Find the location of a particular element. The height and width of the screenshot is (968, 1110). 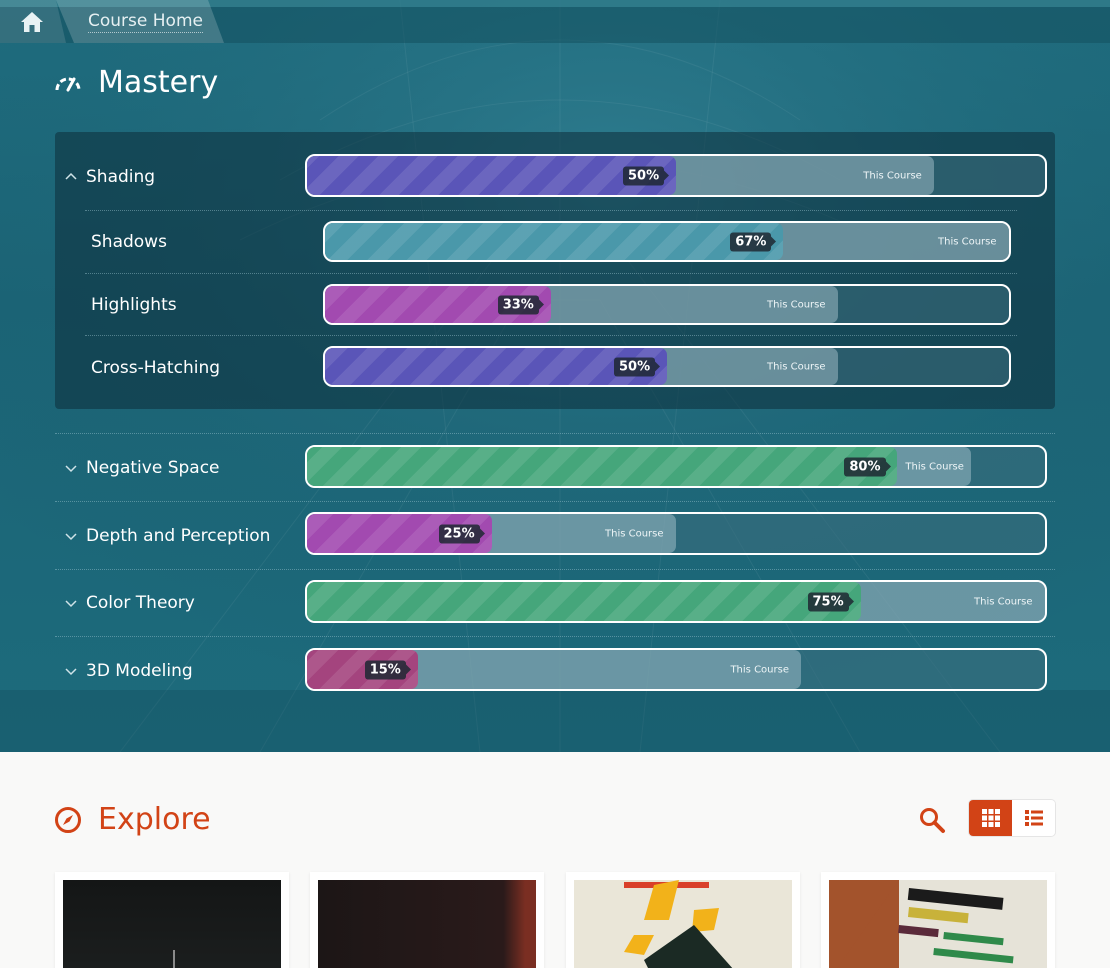

grid-view-button is located at coordinates (990, 818).